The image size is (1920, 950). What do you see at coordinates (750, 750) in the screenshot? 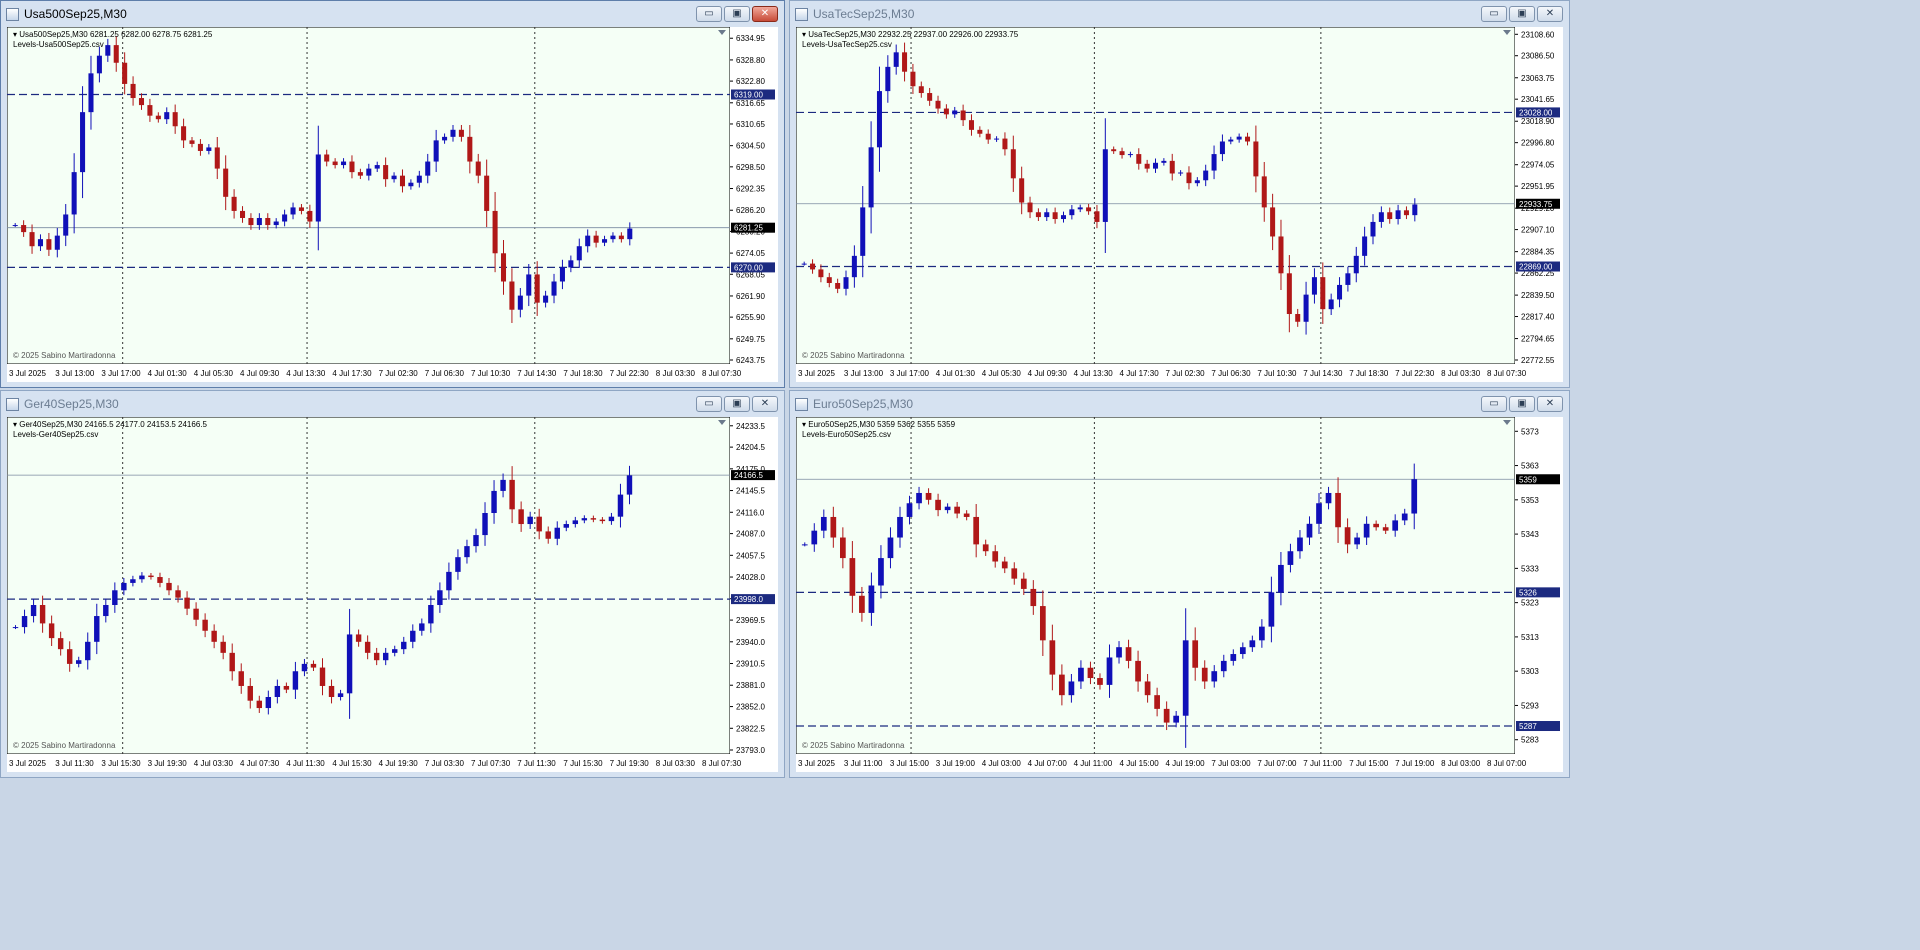
I see `y-tick-label: 23793.0` at bounding box center [750, 750].